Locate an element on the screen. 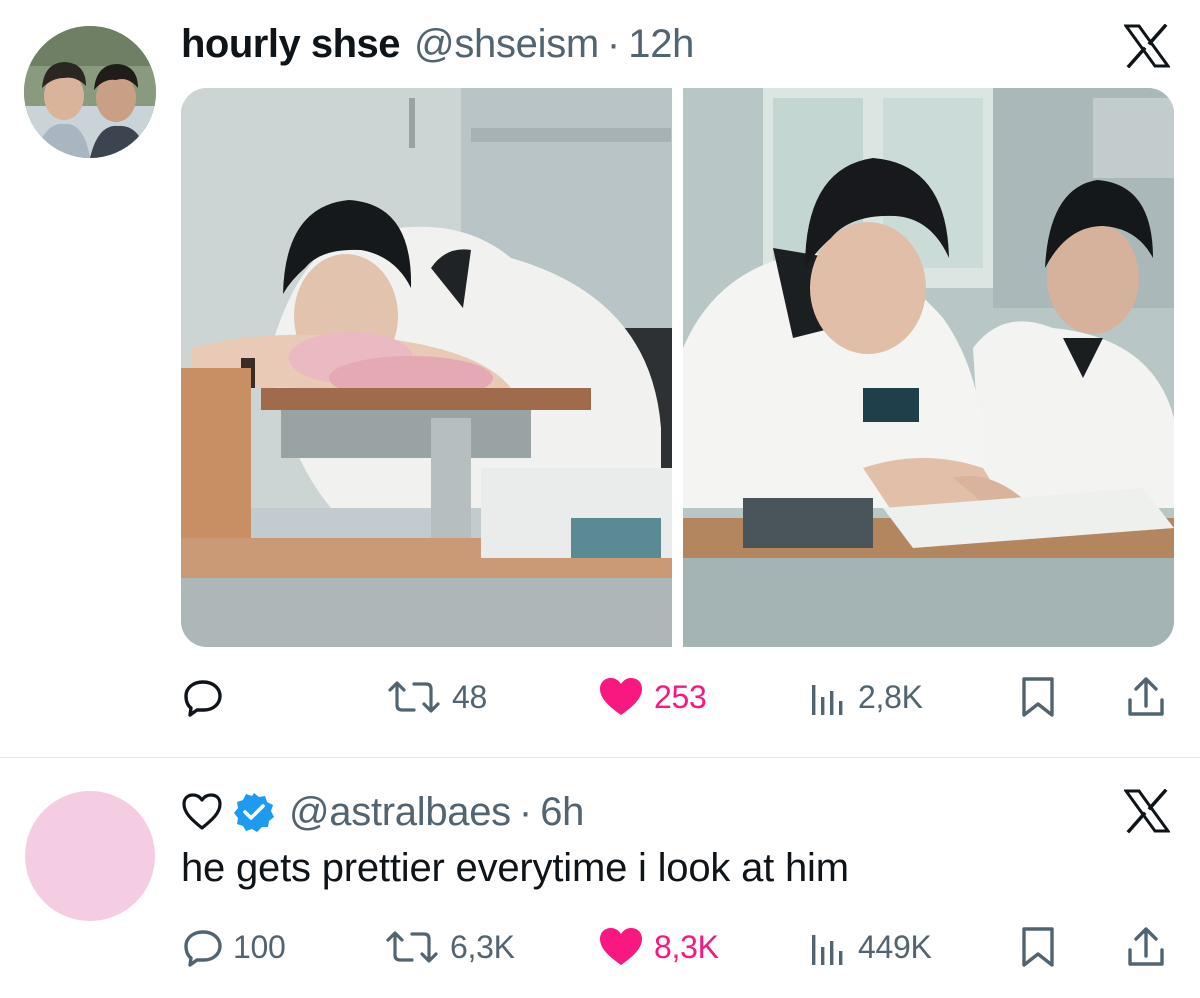 Image resolution: width=1200 pixels, height=998 pixels. like-count: 8,3K is located at coordinates (686, 946).